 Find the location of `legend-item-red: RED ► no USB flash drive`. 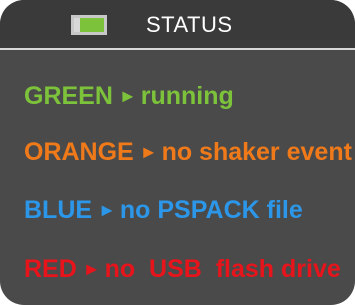

legend-item-red: RED ► no USB flash drive is located at coordinates (182, 269).